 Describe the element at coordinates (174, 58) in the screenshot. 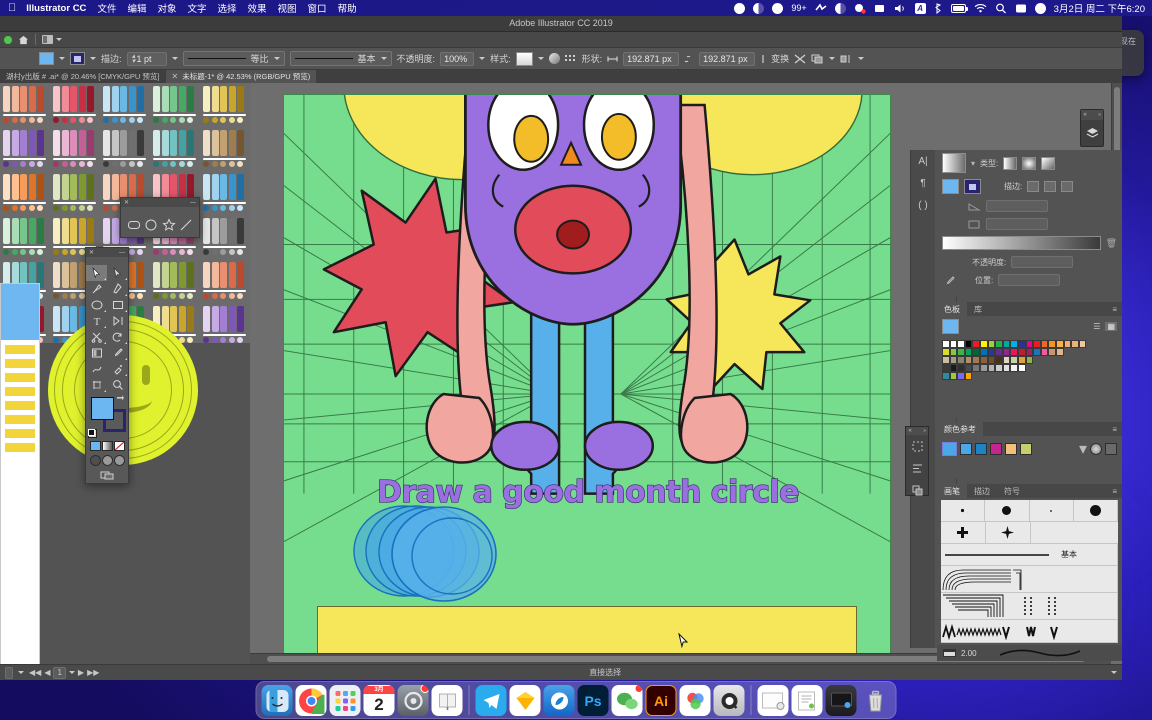

I see `stroke-weight-chevron-down-icon` at that location.